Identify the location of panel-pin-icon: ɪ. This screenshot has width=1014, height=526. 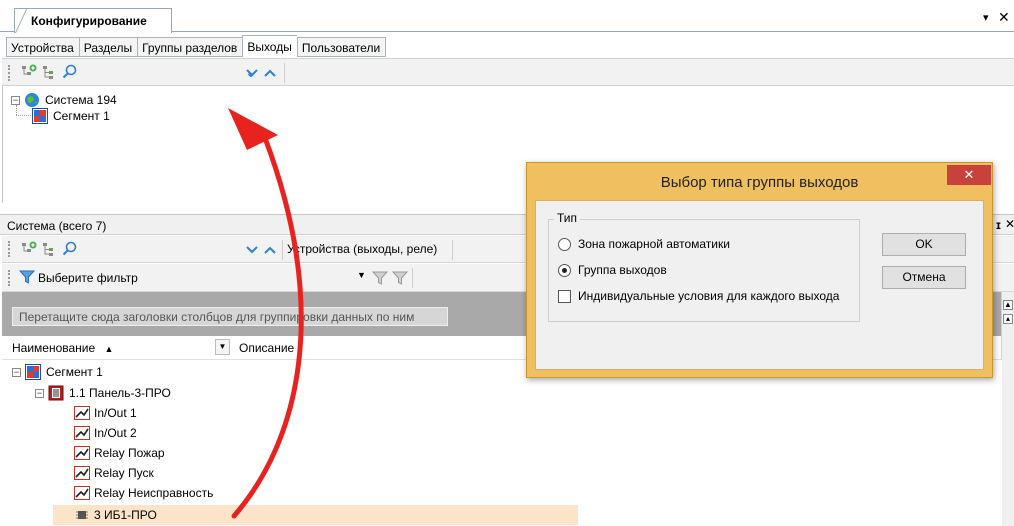
(998, 225).